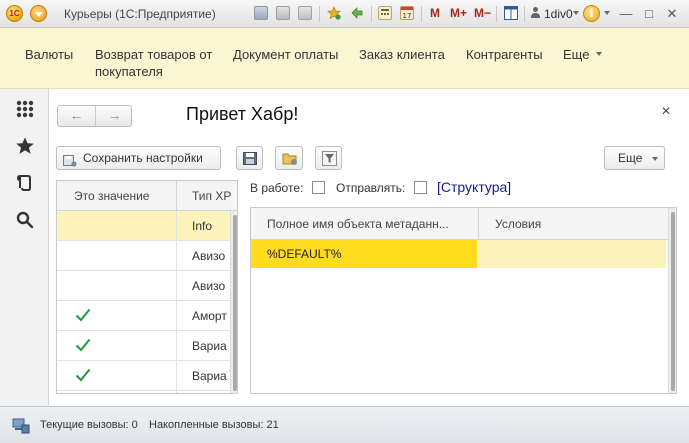 The height and width of the screenshot is (443, 689). I want to click on column-type: Тип ХР, so click(207, 196).